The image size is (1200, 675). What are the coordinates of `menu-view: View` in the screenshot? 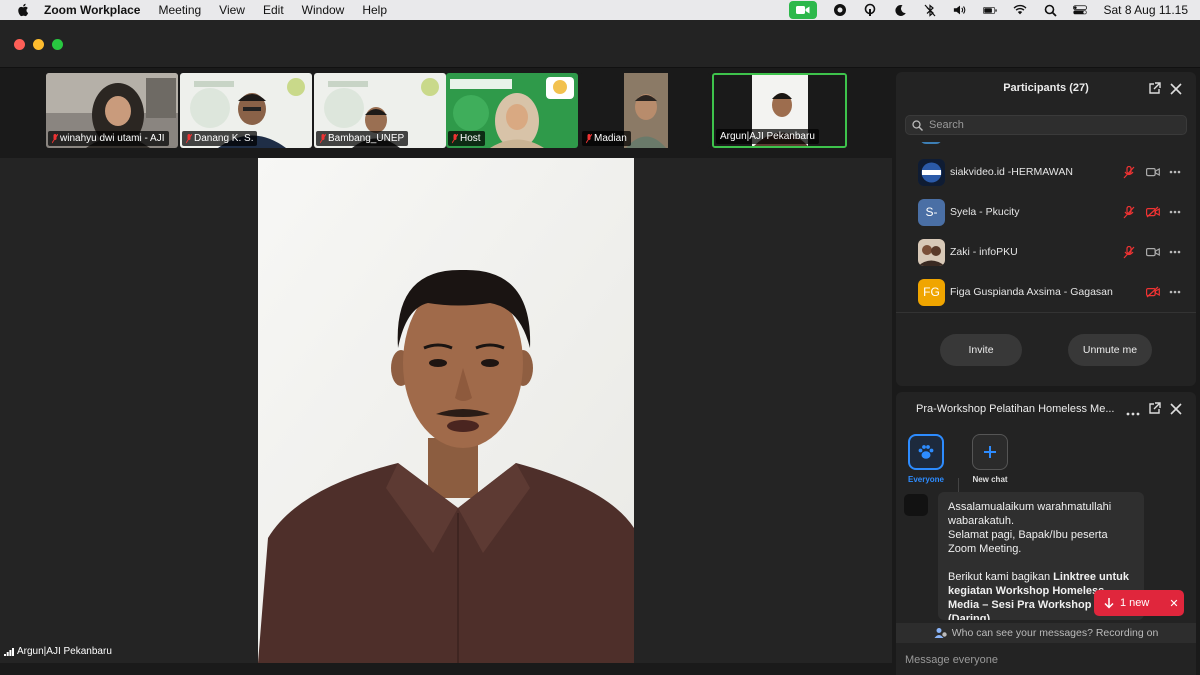 It's located at (232, 10).